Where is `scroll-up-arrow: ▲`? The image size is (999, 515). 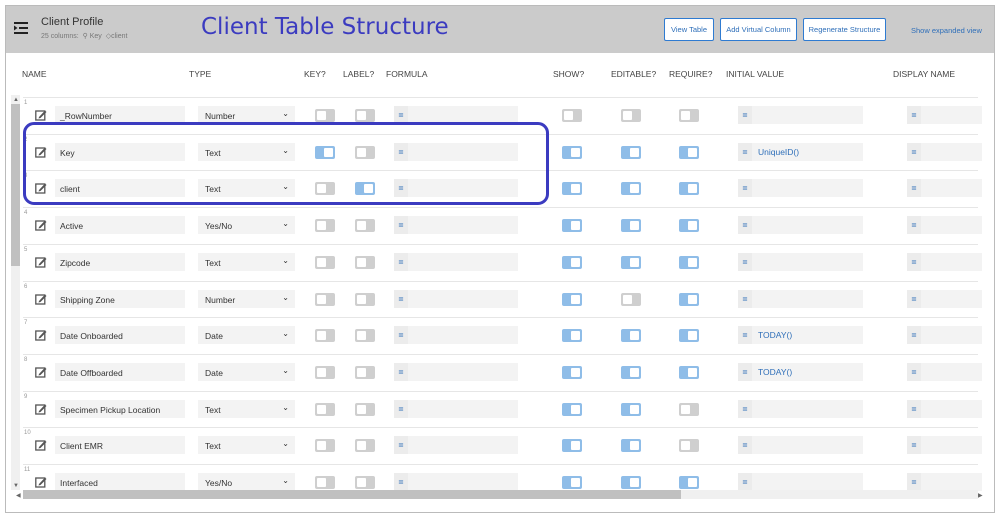 scroll-up-arrow: ▲ is located at coordinates (16, 100).